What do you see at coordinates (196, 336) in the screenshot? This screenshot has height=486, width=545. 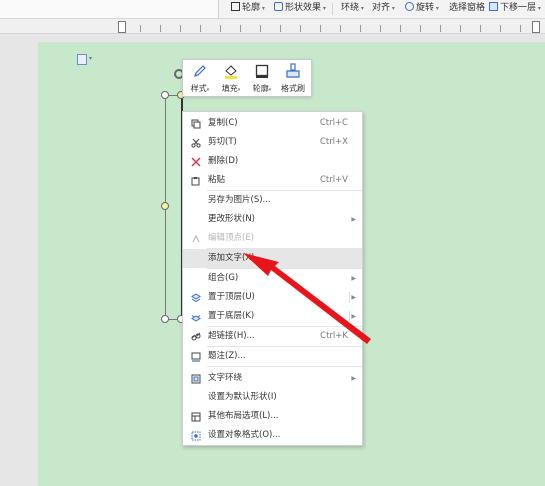 I see `link-icon` at bounding box center [196, 336].